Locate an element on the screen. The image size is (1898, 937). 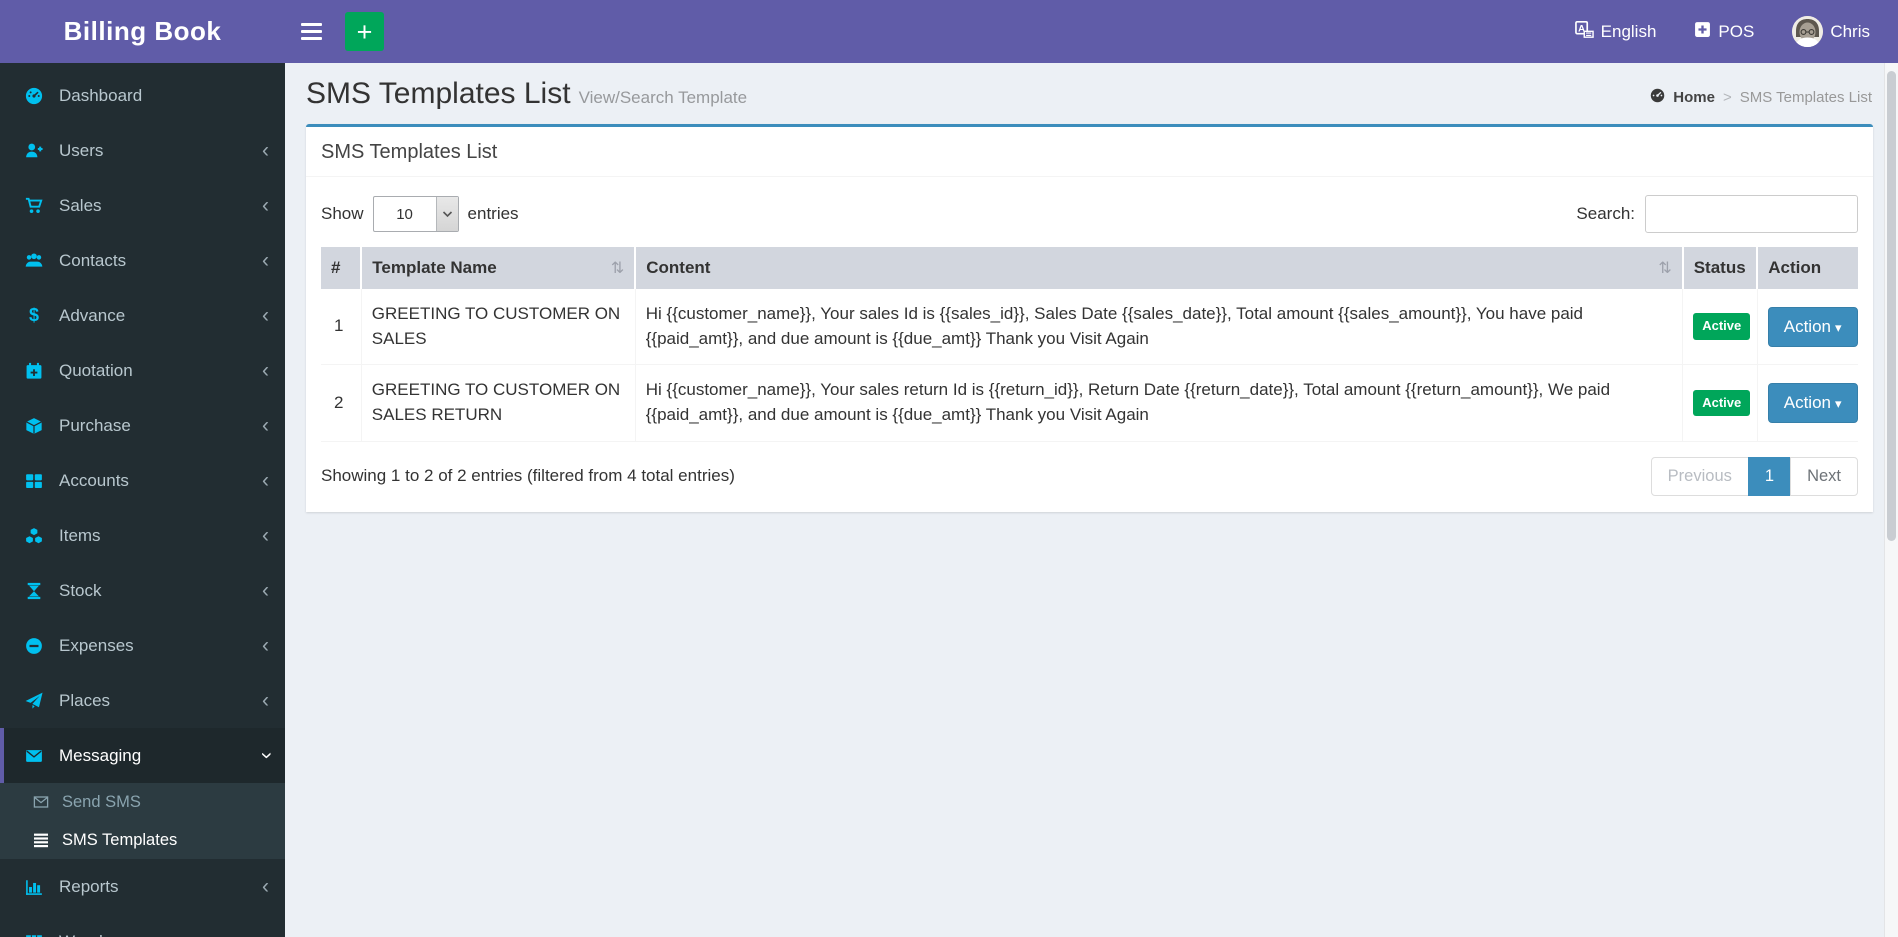
calendar-plus-icon is located at coordinates (34, 371).